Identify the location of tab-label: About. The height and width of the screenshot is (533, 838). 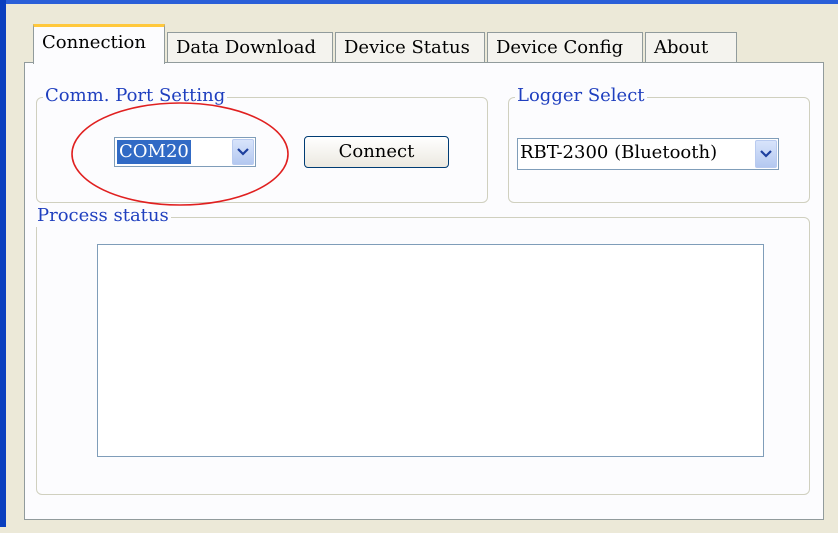
(681, 47).